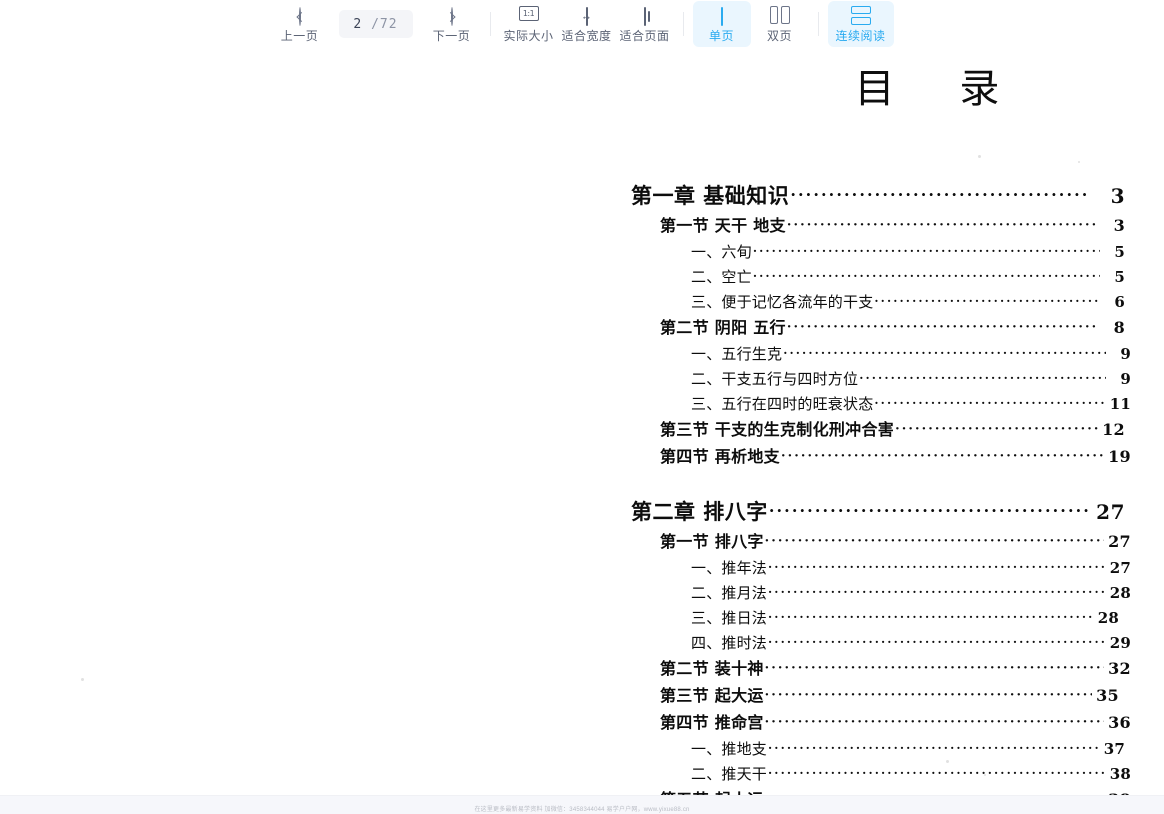  What do you see at coordinates (1107, 695) in the screenshot?
I see `toc-entry-page-number: 35` at bounding box center [1107, 695].